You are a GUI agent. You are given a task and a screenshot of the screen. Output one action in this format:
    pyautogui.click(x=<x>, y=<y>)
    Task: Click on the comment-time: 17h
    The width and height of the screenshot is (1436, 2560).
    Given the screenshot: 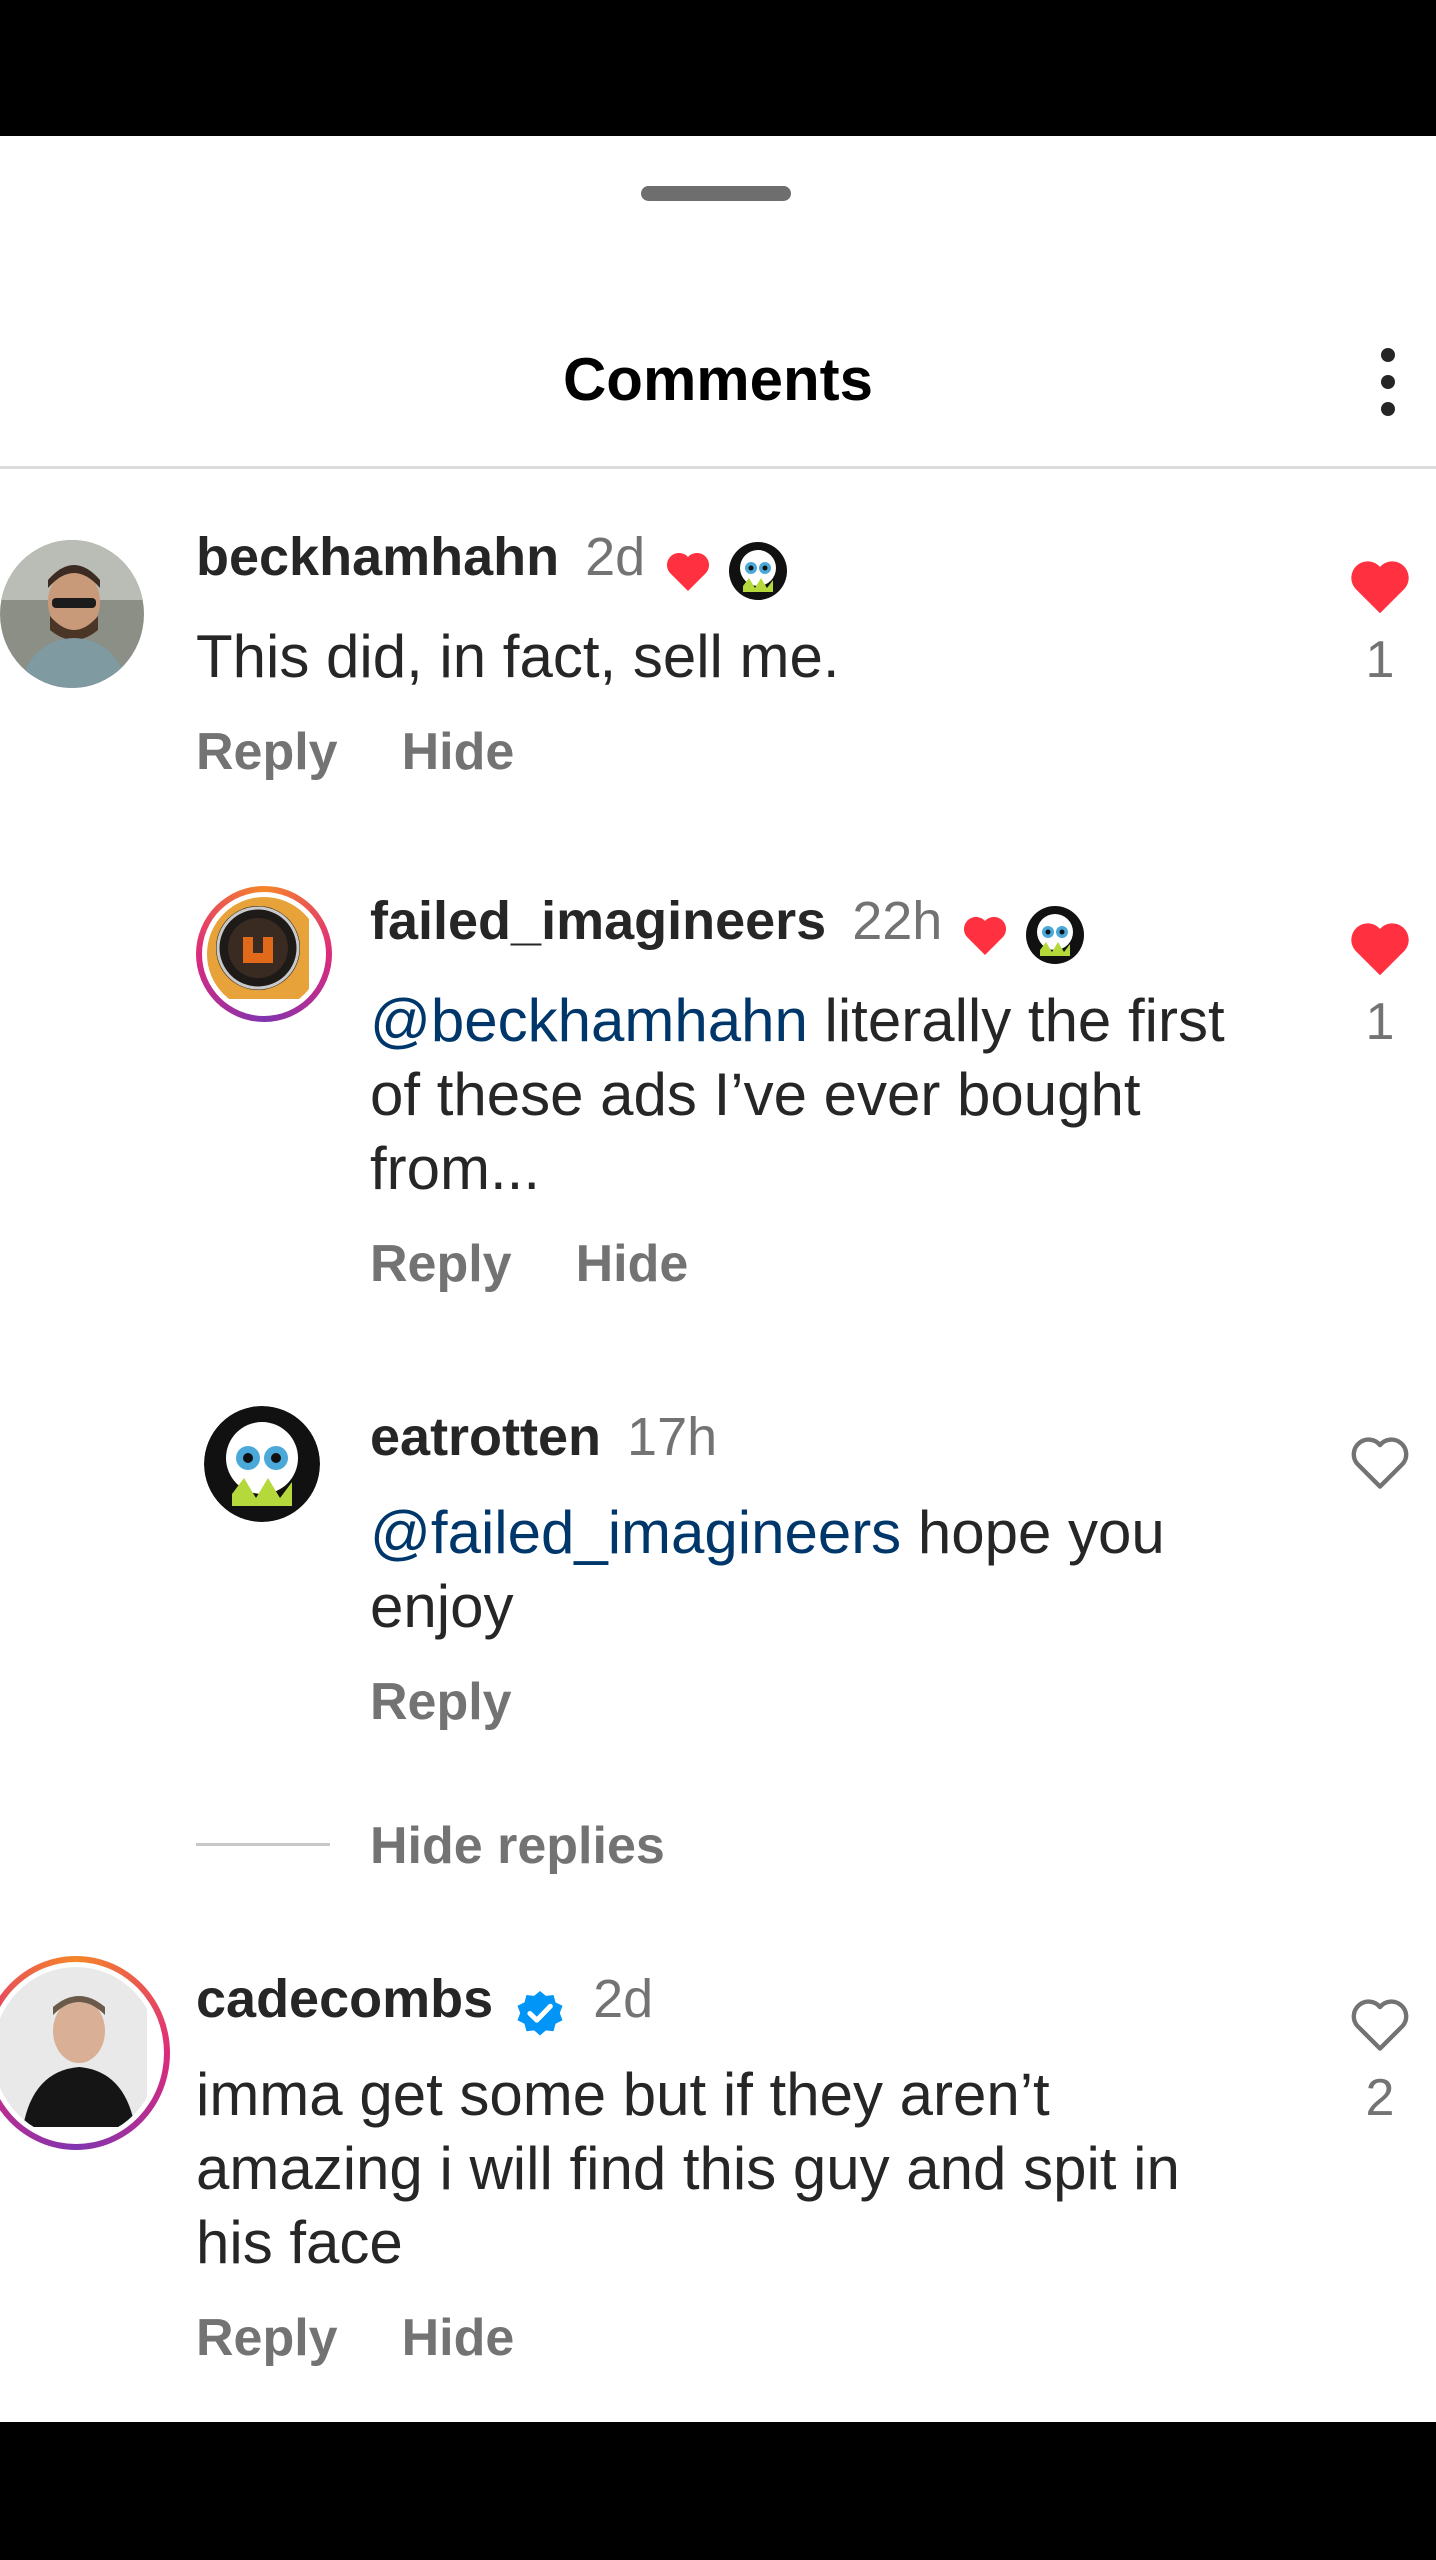 What is the action you would take?
    pyautogui.click(x=672, y=1437)
    